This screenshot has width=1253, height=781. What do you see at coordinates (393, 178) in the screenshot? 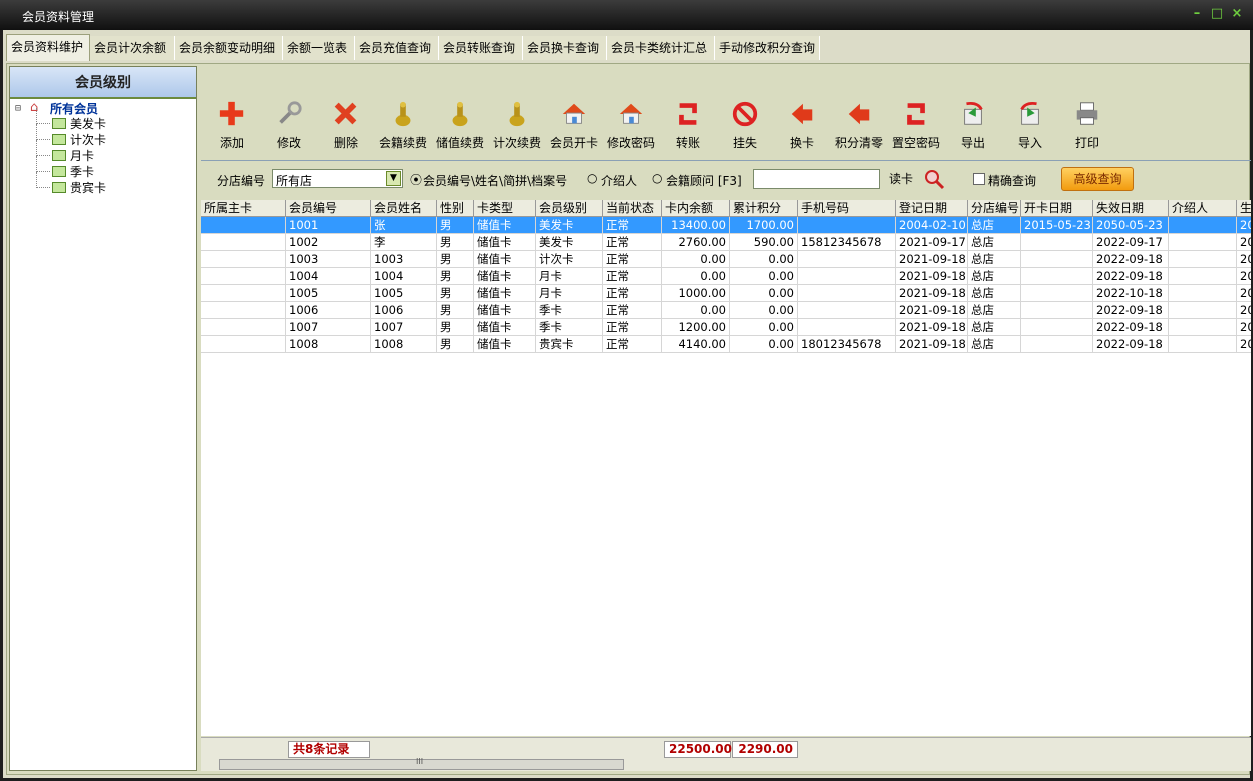
I see `chevron-down-icon: ▼` at bounding box center [393, 178].